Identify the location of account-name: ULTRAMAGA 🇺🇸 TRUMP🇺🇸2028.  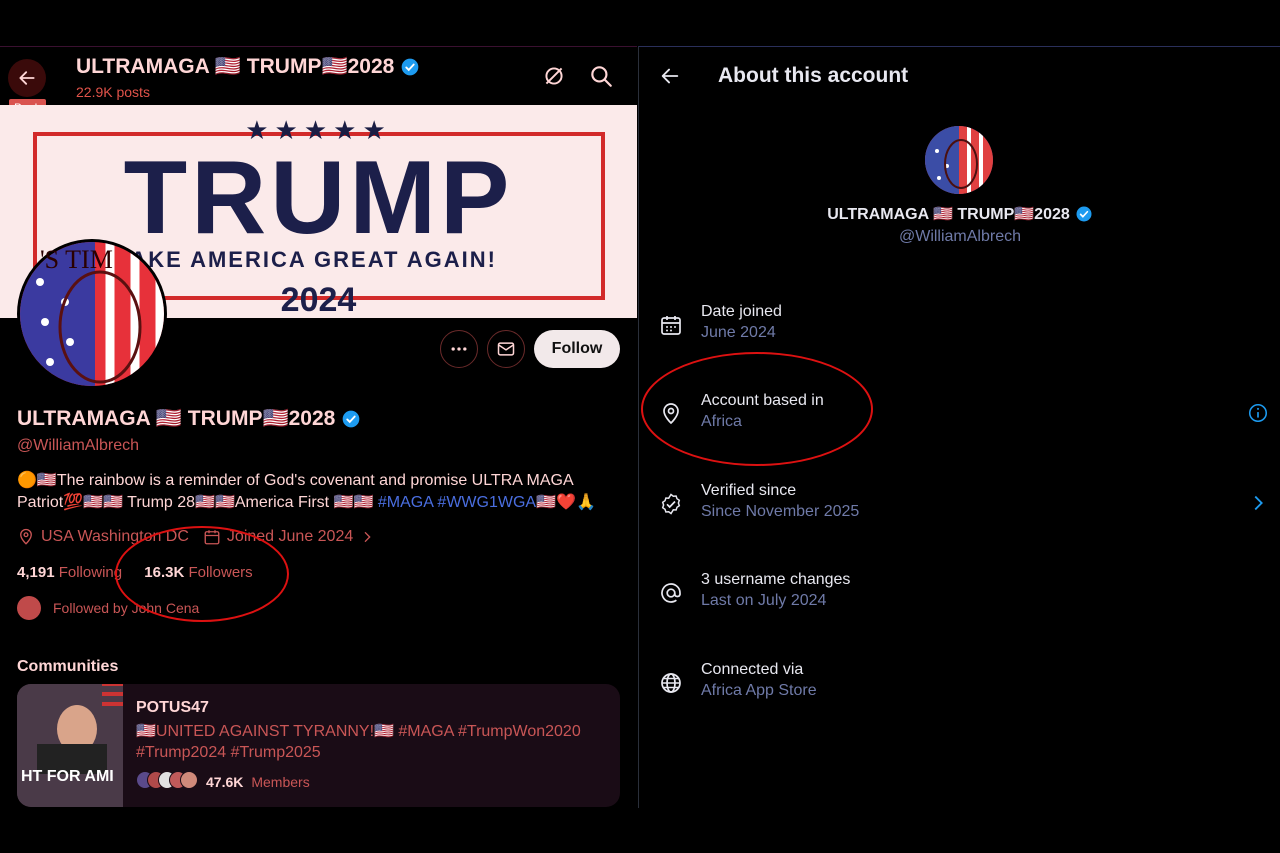
(959, 214).